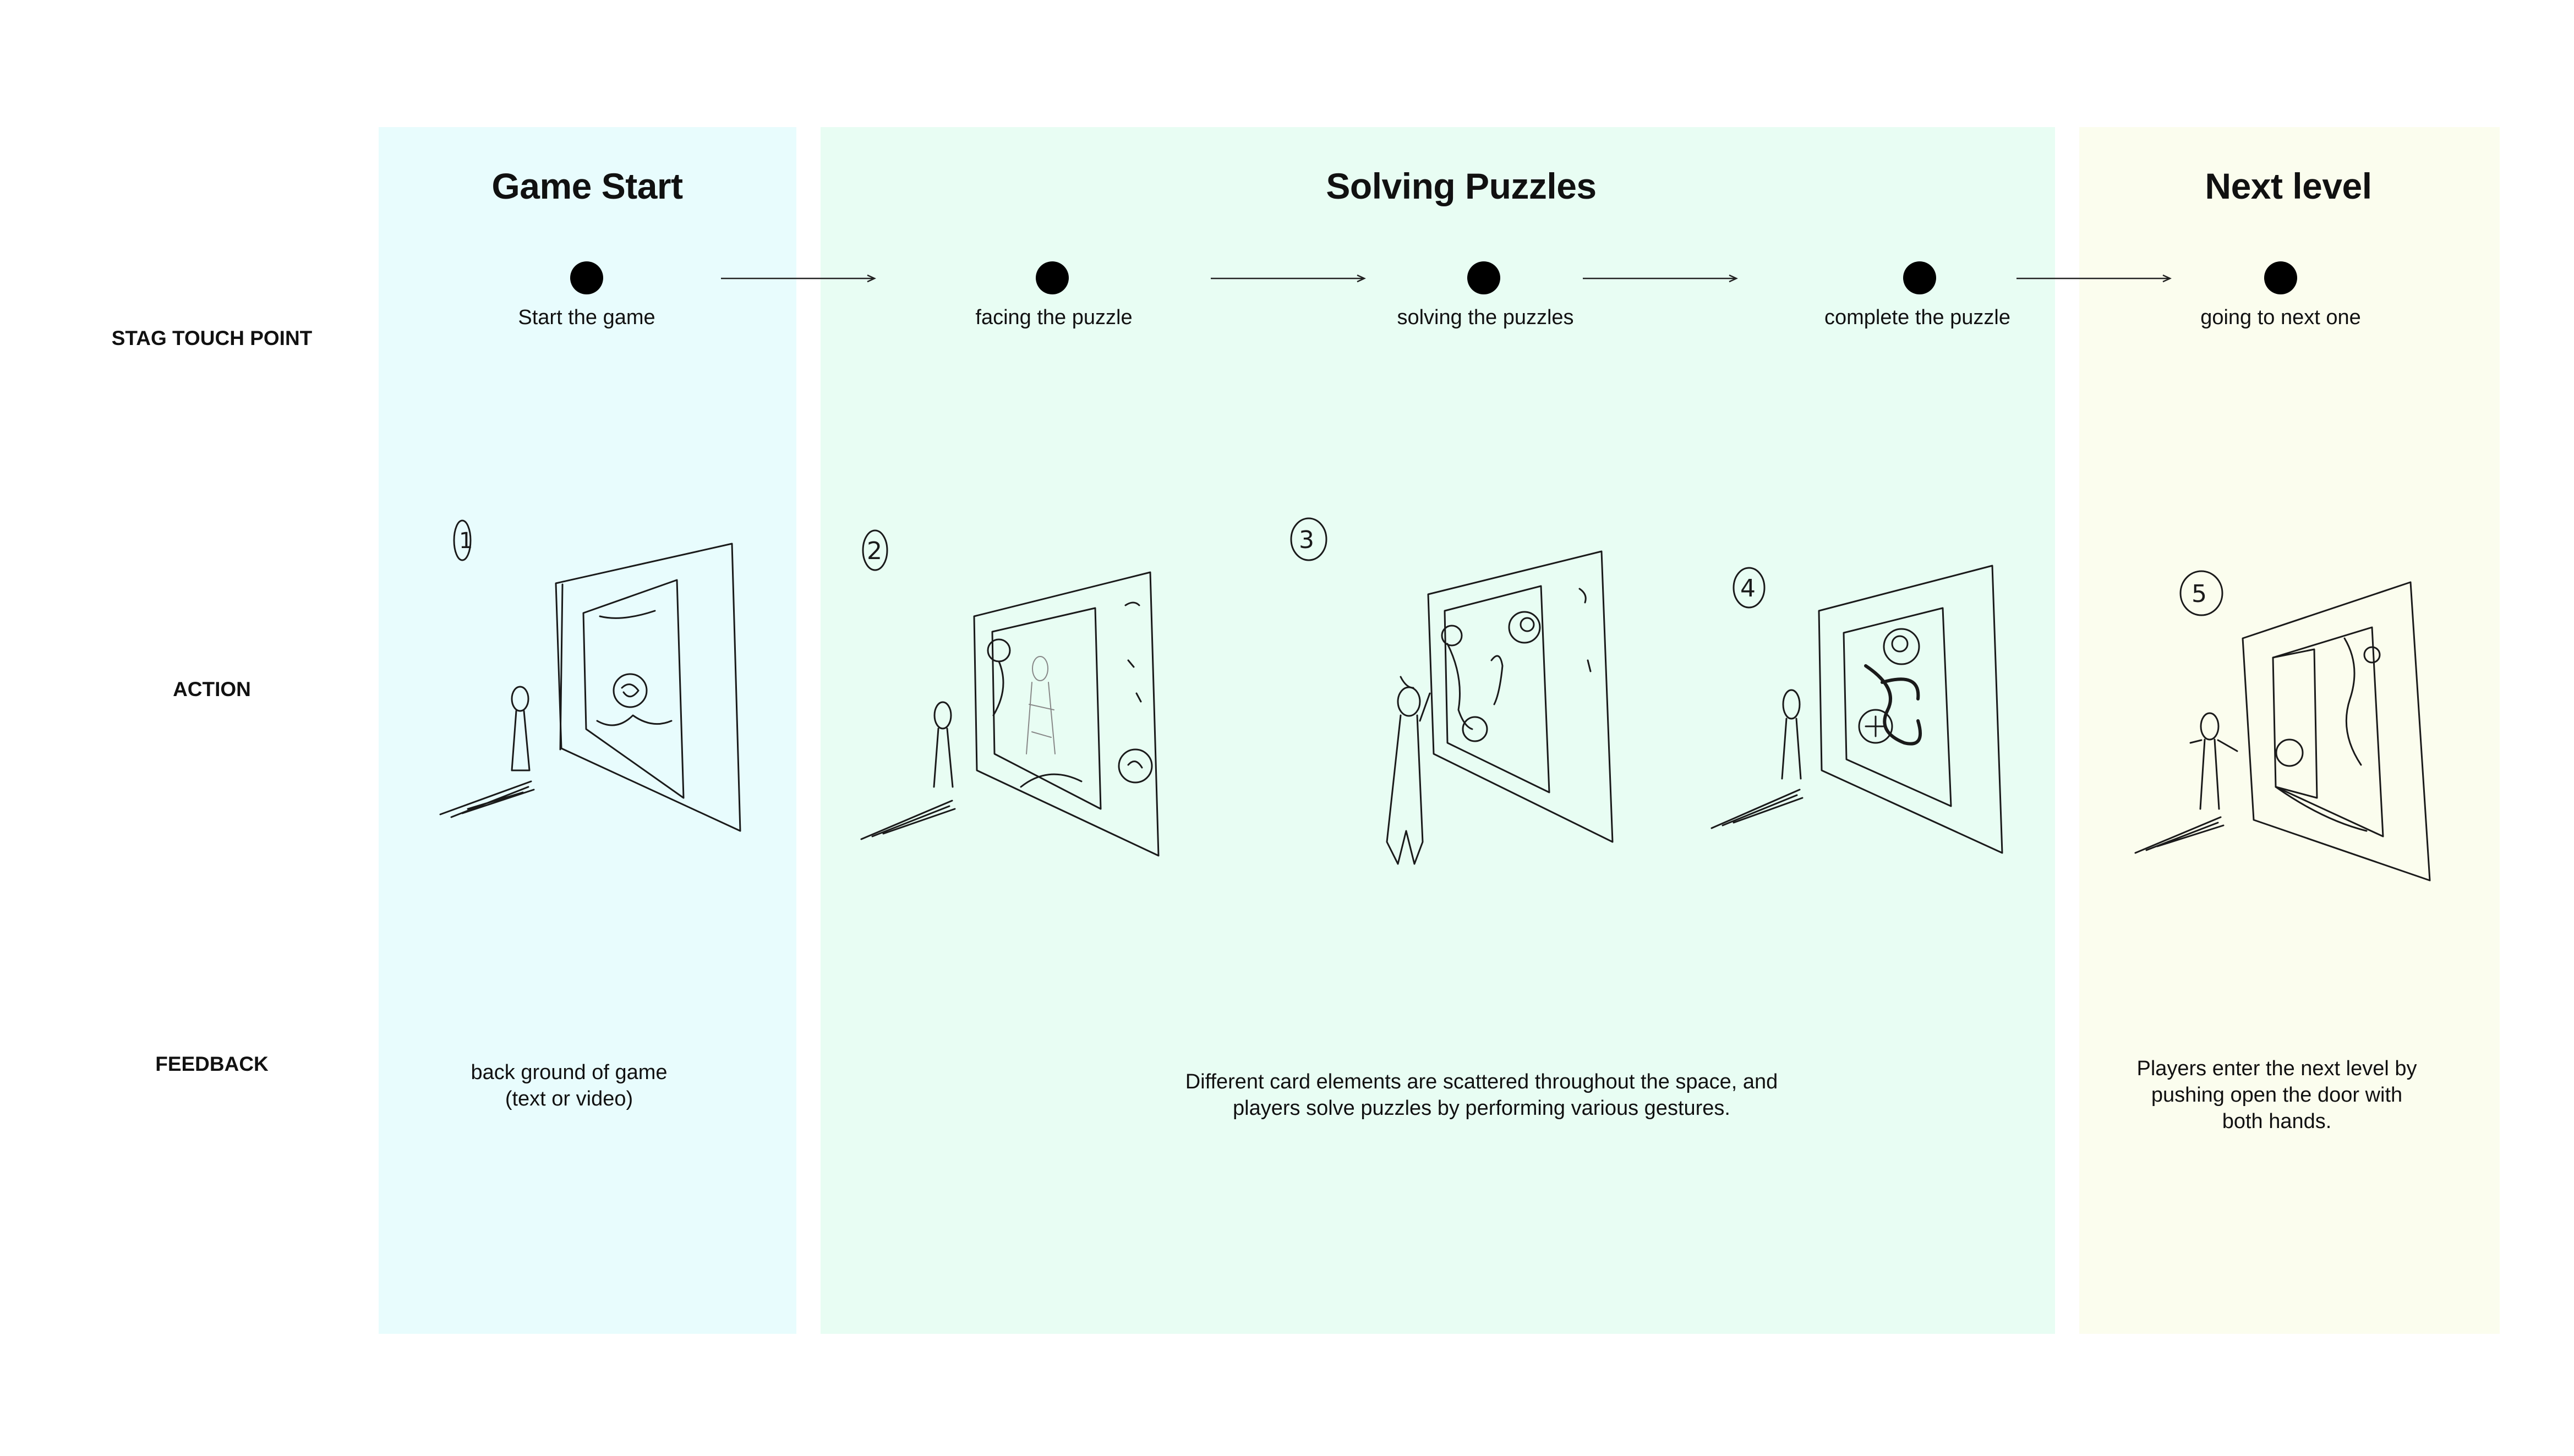 This screenshot has width=2574, height=1456. I want to click on touch-point-label-1: Start the game, so click(586, 317).